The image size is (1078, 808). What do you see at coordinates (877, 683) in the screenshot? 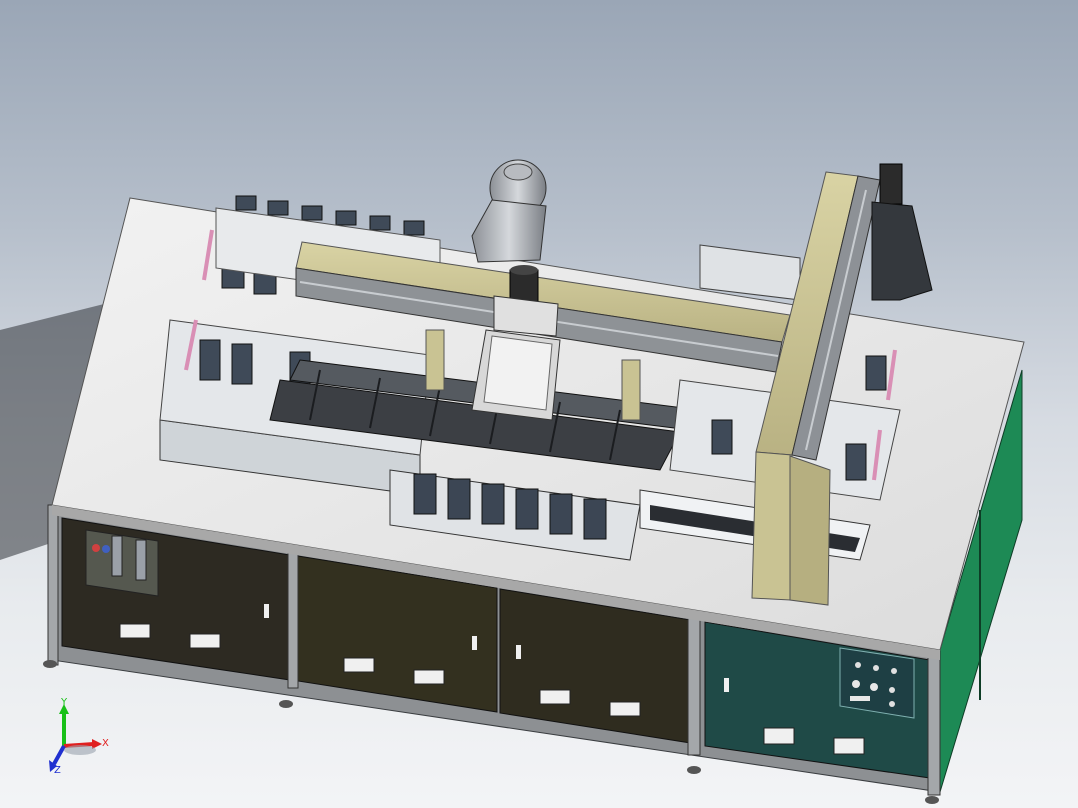
I see `control-panel-icon` at bounding box center [877, 683].